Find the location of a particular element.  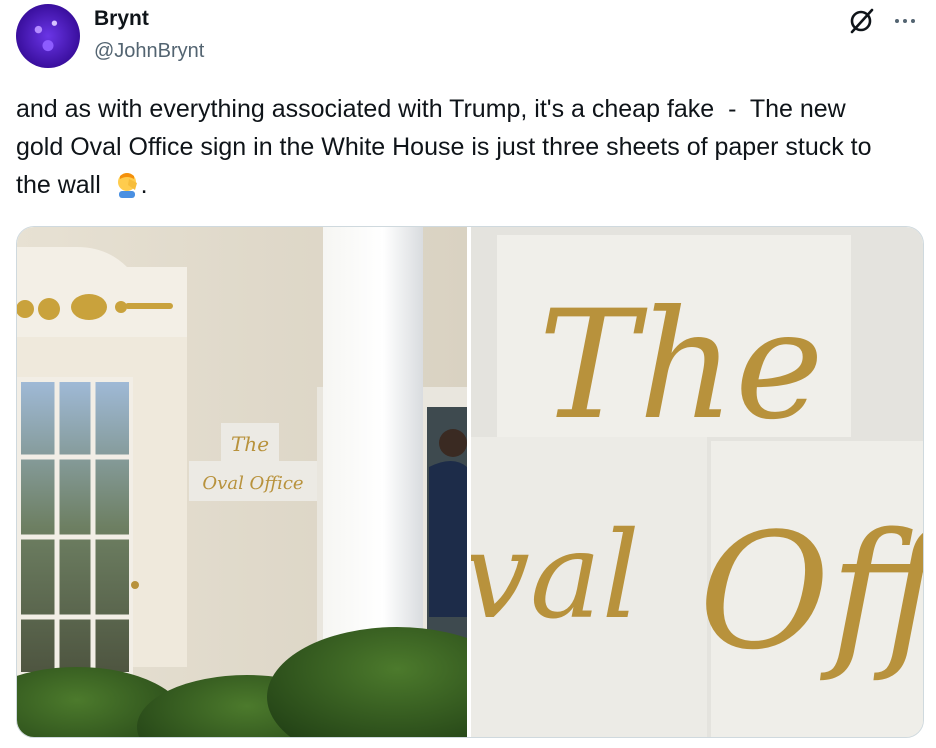

tweet-text-end: . is located at coordinates (144, 185).